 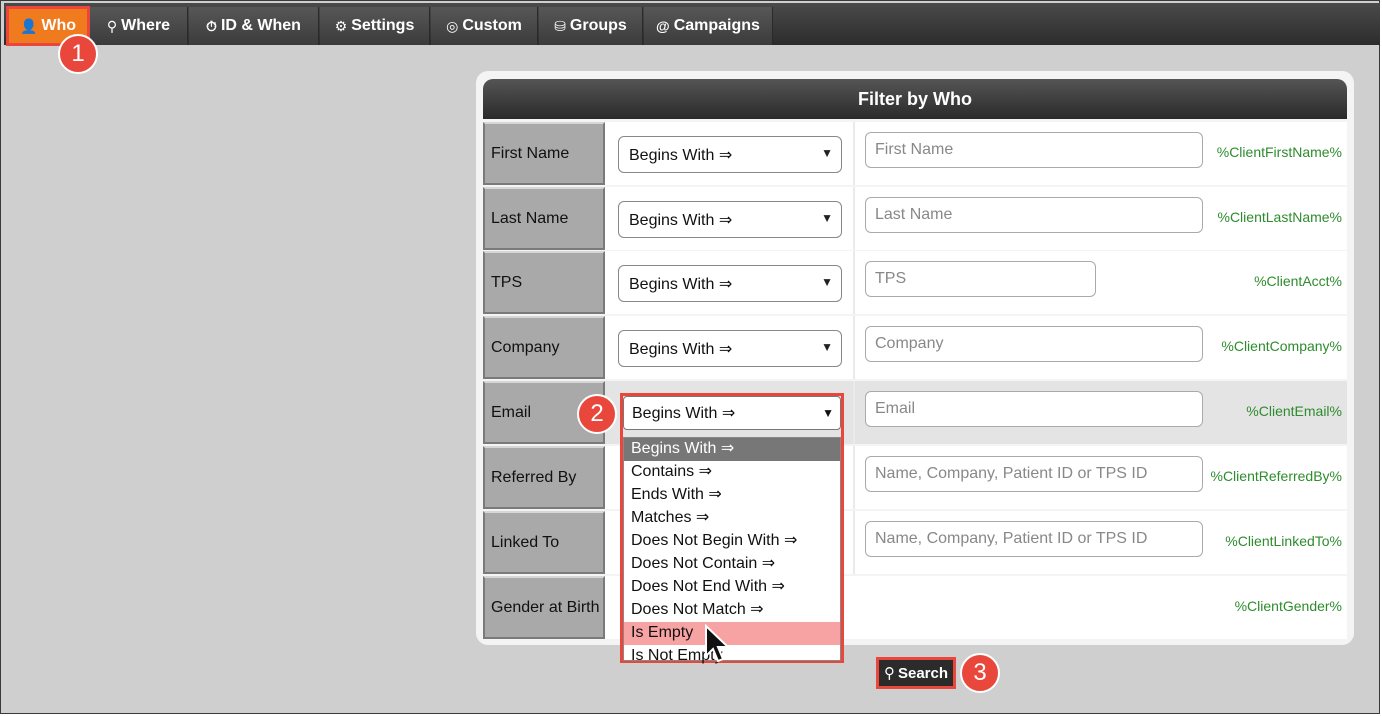 I want to click on tab-groups: ⛁ Groups, so click(x=591, y=26).